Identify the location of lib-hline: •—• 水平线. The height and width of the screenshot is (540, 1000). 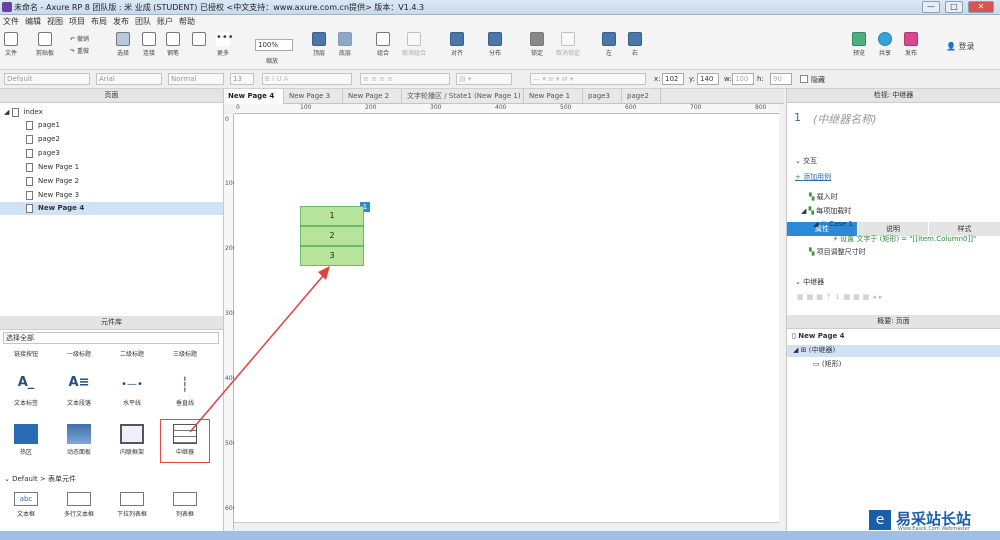
(132, 391).